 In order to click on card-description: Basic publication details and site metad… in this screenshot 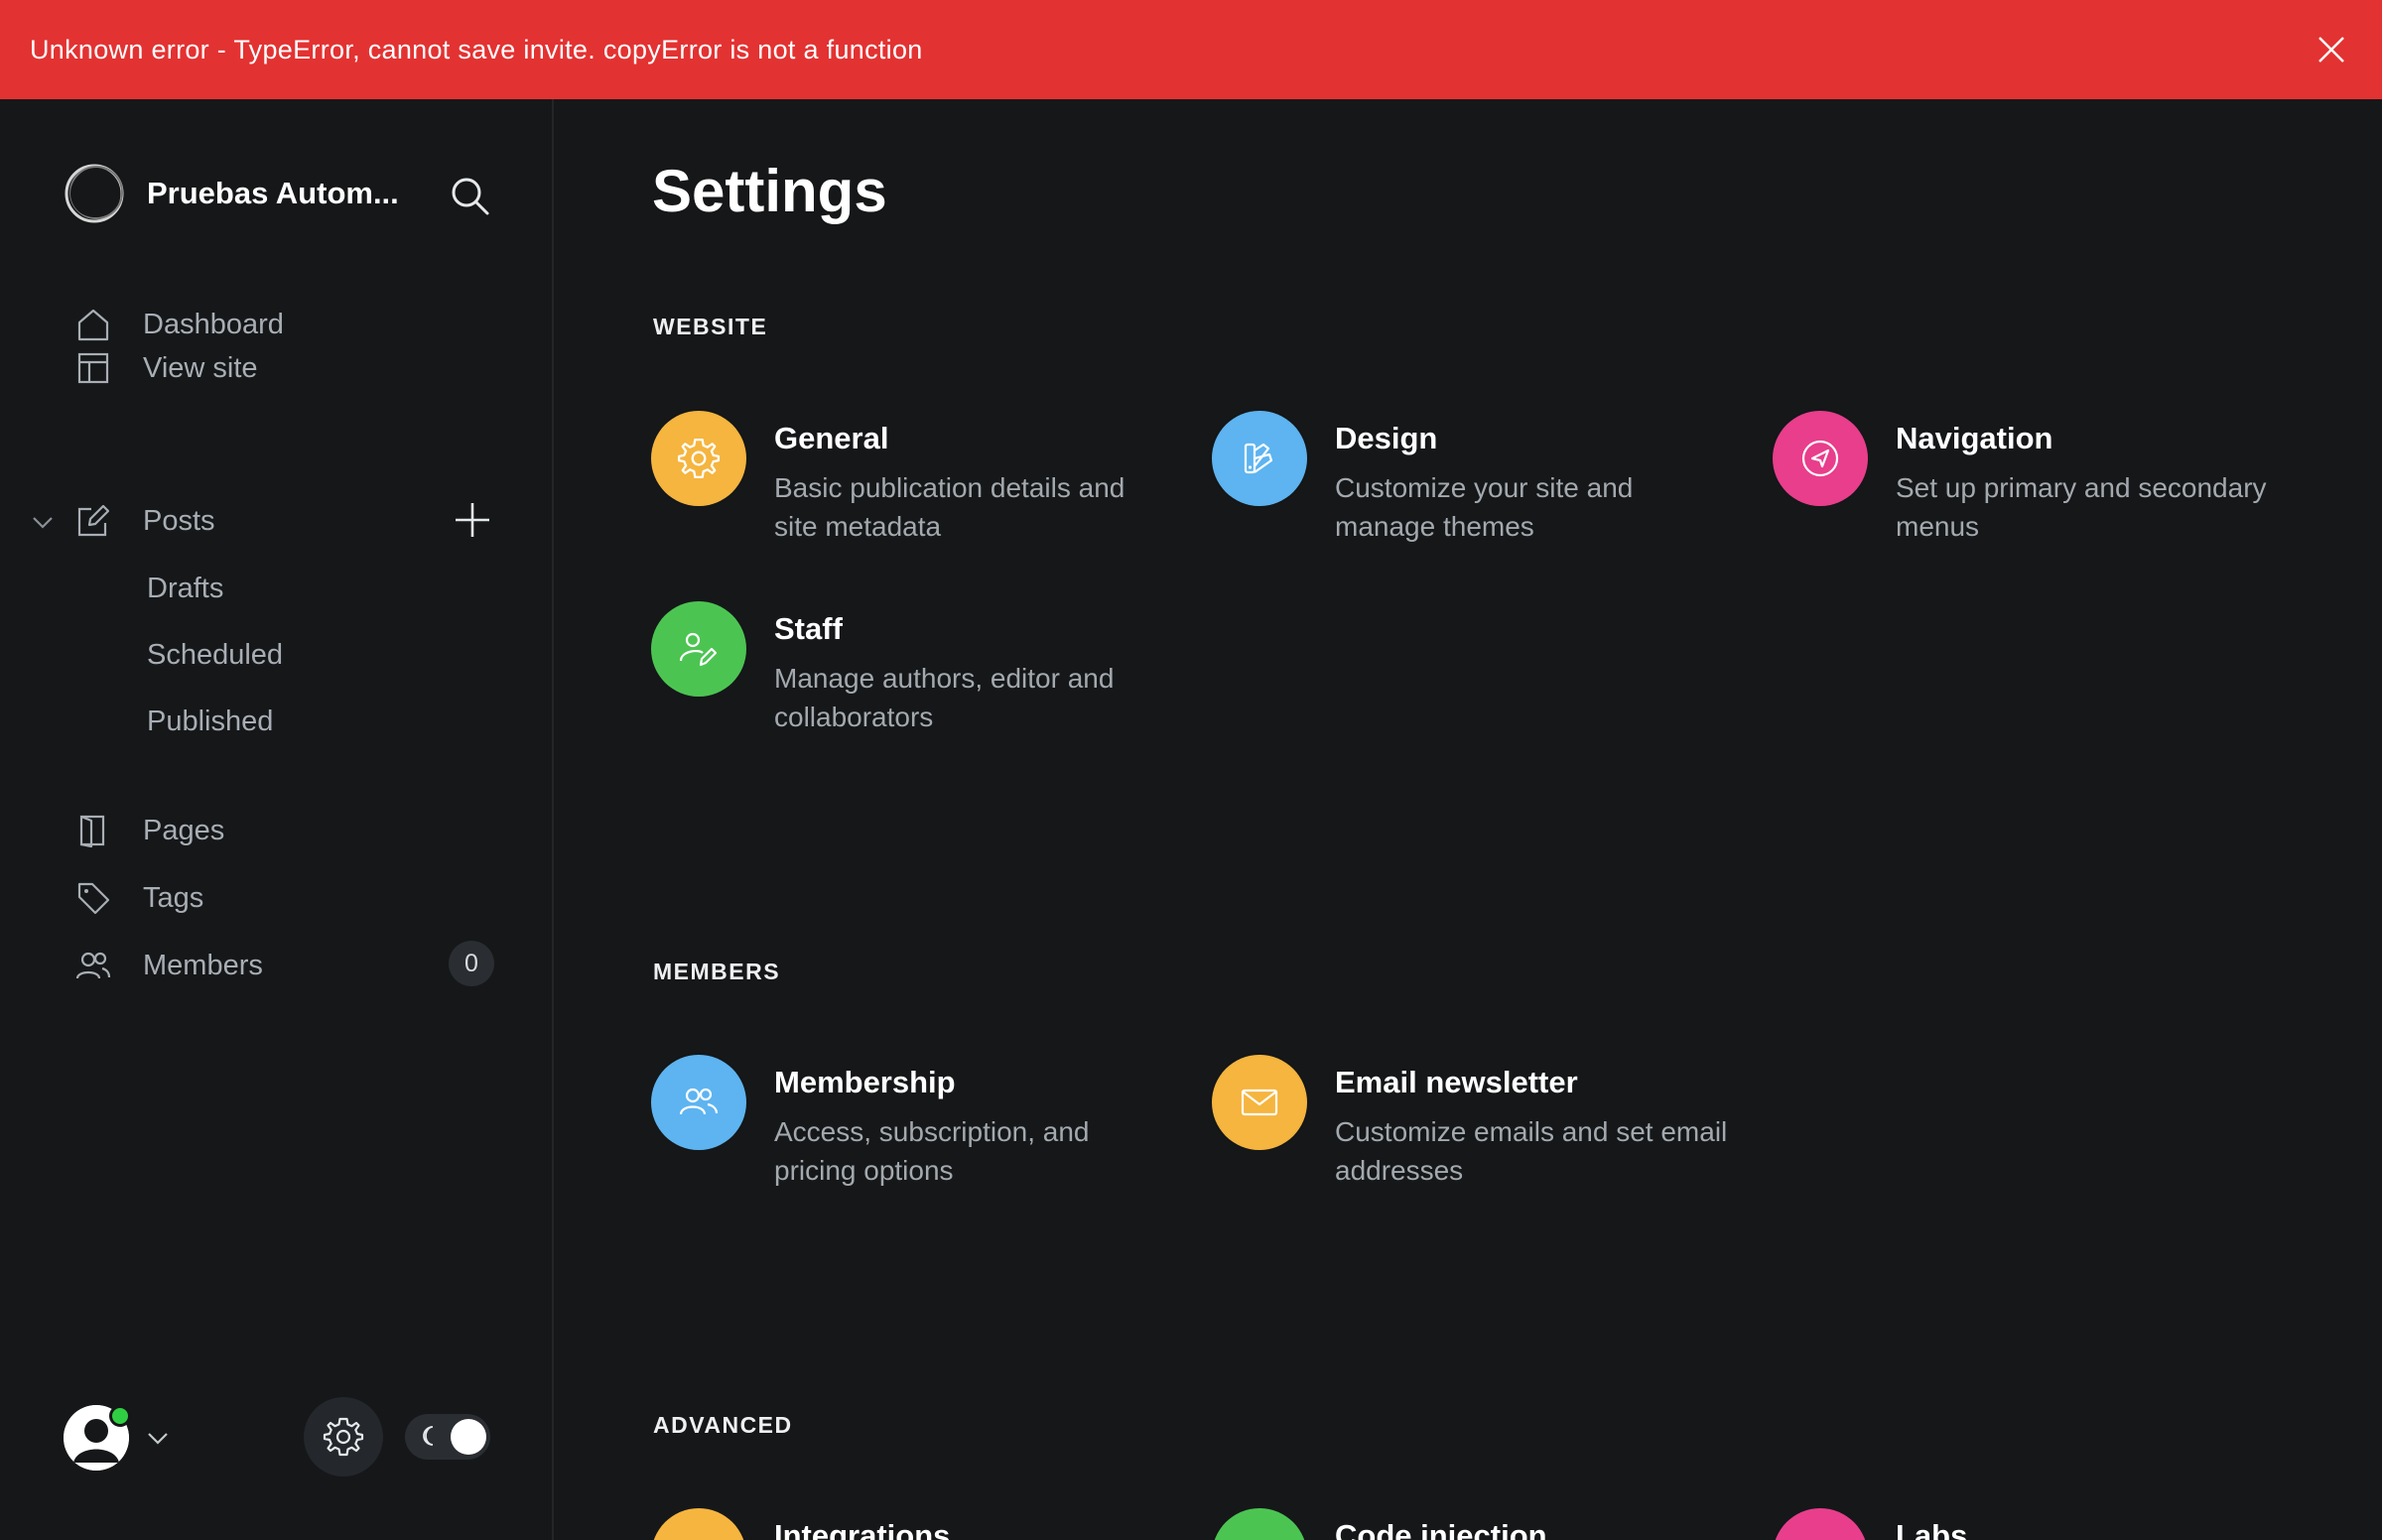, I will do `click(949, 507)`.